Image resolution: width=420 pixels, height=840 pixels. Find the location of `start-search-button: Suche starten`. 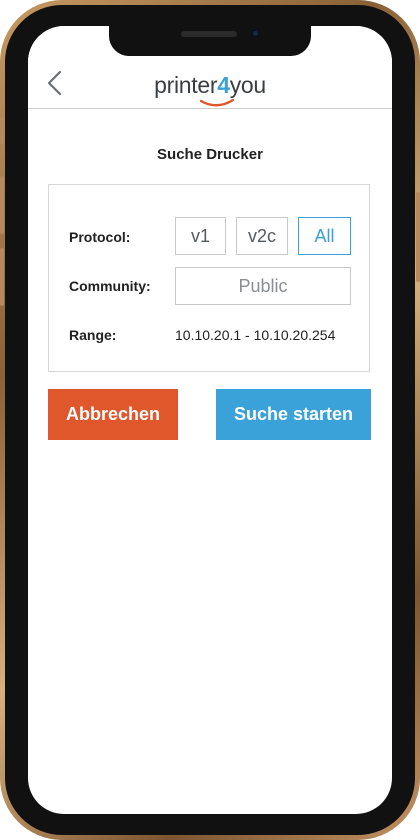

start-search-button: Suche starten is located at coordinates (293, 414).